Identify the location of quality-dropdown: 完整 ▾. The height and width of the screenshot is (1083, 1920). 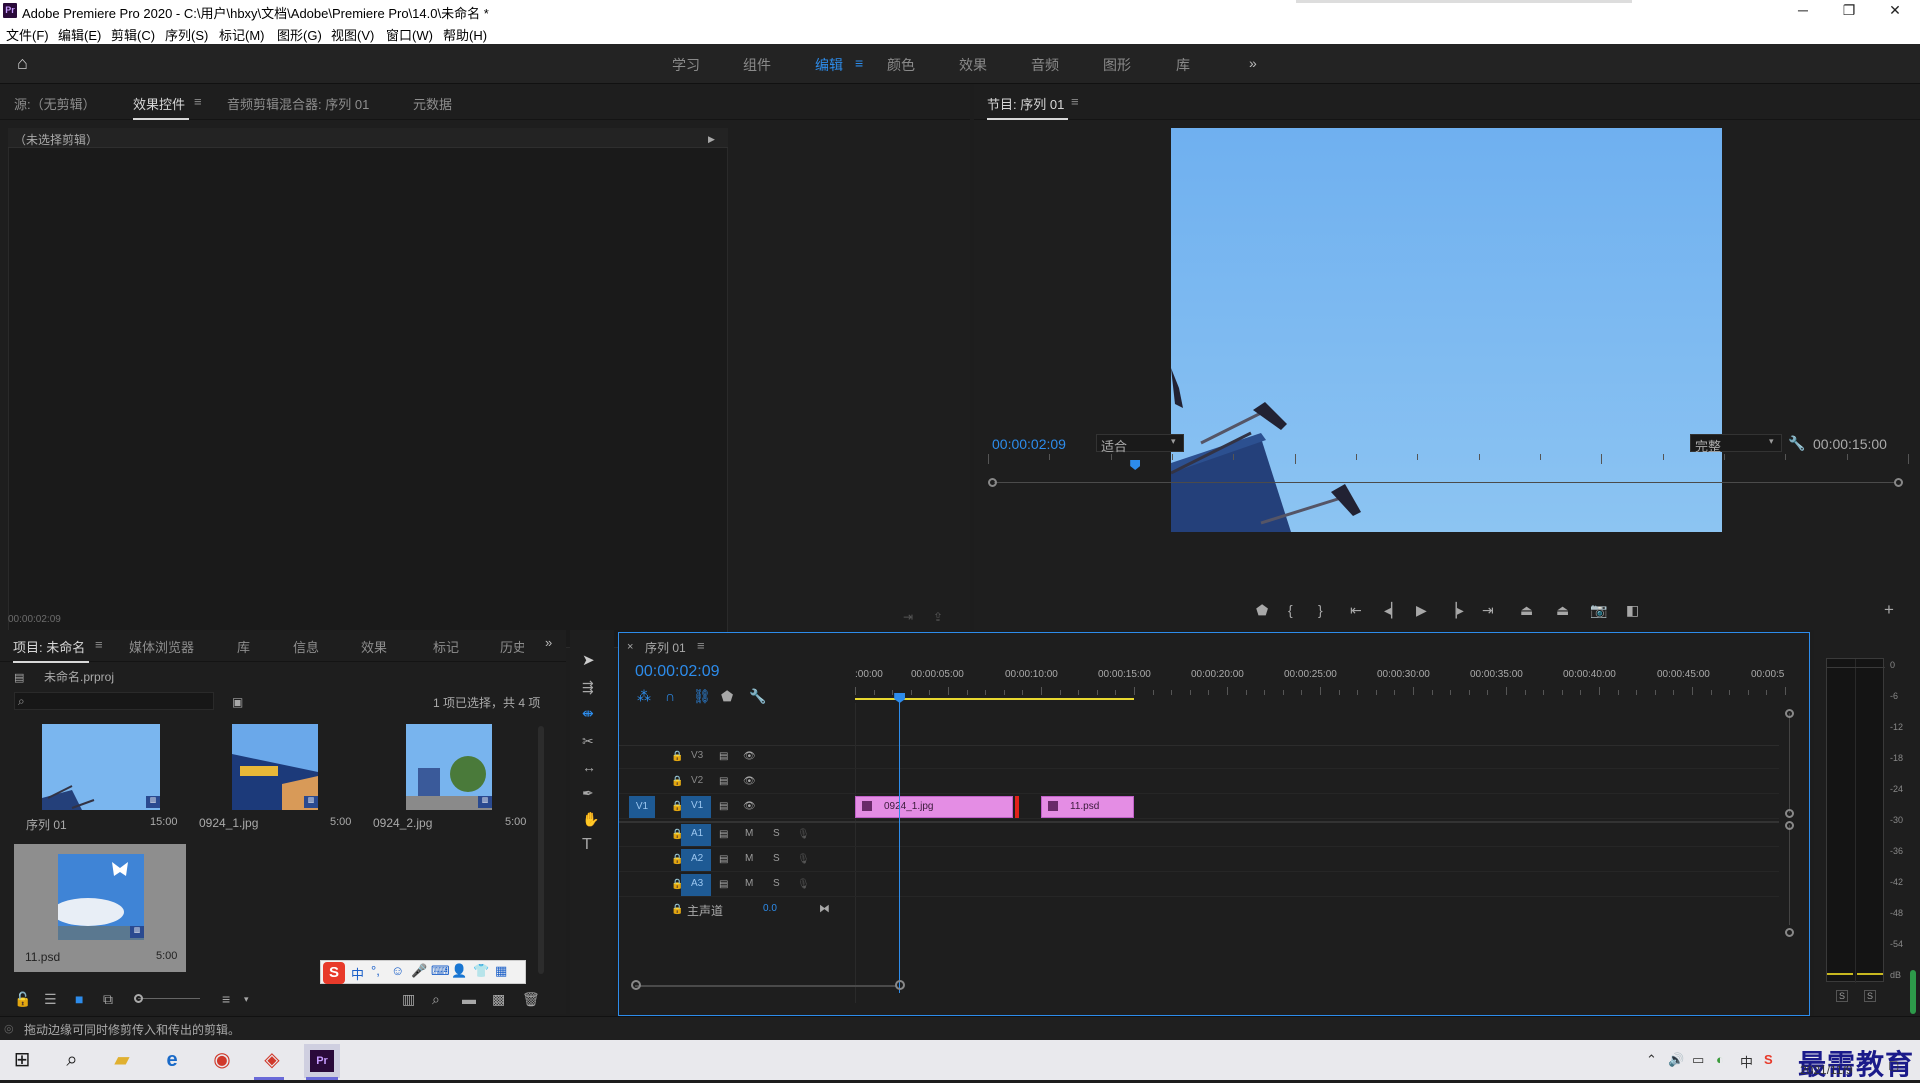
(1736, 444).